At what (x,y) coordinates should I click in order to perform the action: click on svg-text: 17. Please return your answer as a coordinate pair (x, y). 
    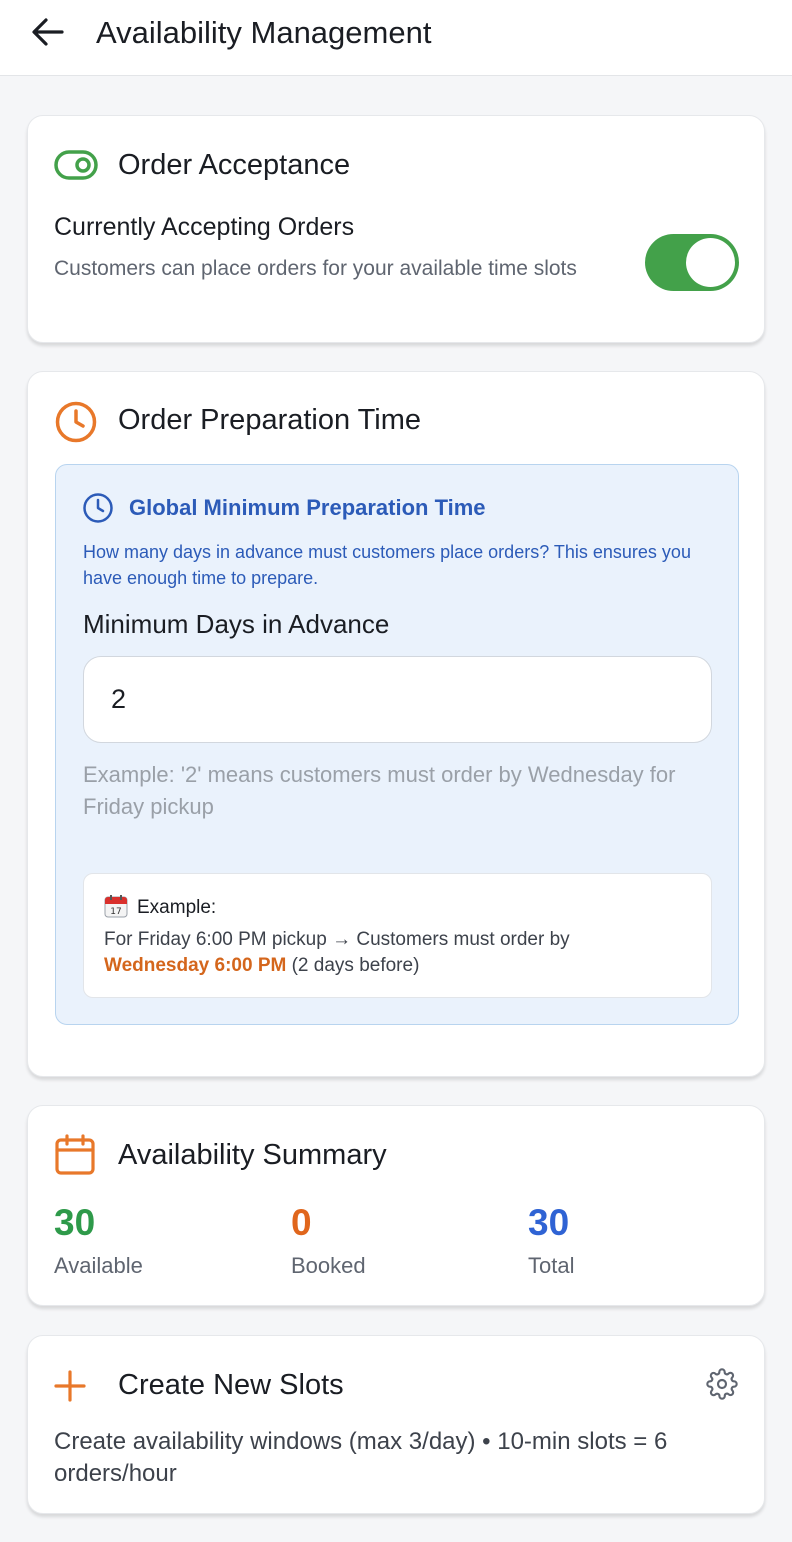
    Looking at the image, I should click on (115, 912).